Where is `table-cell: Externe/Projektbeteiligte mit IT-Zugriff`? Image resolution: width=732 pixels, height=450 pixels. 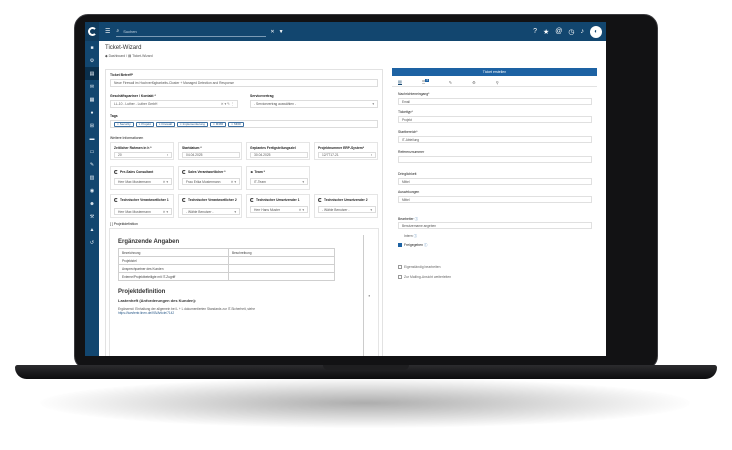 table-cell: Externe/Projektbeteiligte mit IT-Zugriff is located at coordinates (173, 276).